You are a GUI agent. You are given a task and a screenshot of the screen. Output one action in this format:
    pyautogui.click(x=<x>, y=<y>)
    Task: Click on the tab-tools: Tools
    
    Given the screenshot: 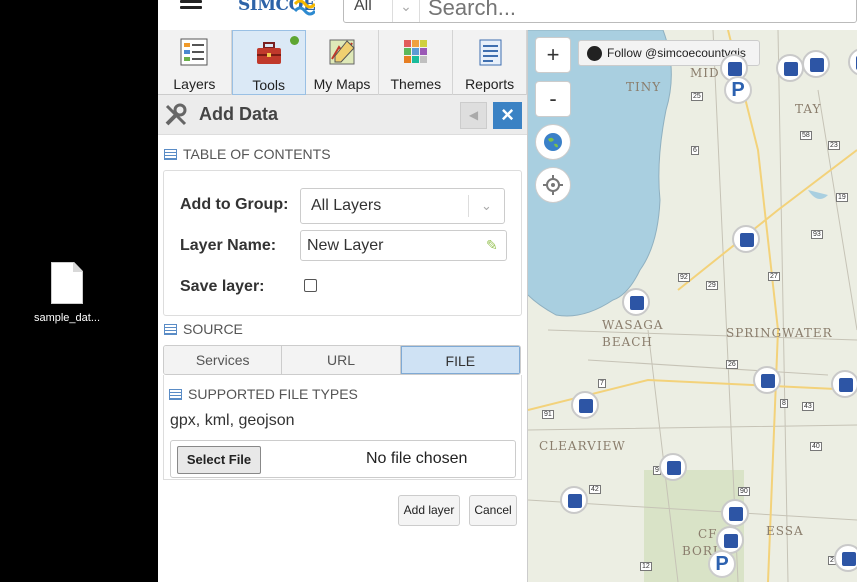 What is the action you would take?
    pyautogui.click(x=268, y=62)
    